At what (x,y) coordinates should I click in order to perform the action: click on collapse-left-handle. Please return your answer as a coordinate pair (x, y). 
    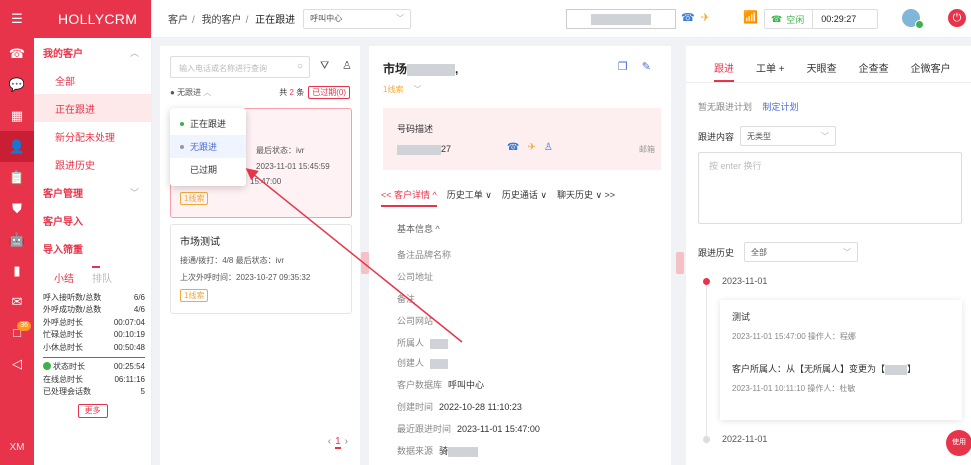
    Looking at the image, I should click on (365, 263).